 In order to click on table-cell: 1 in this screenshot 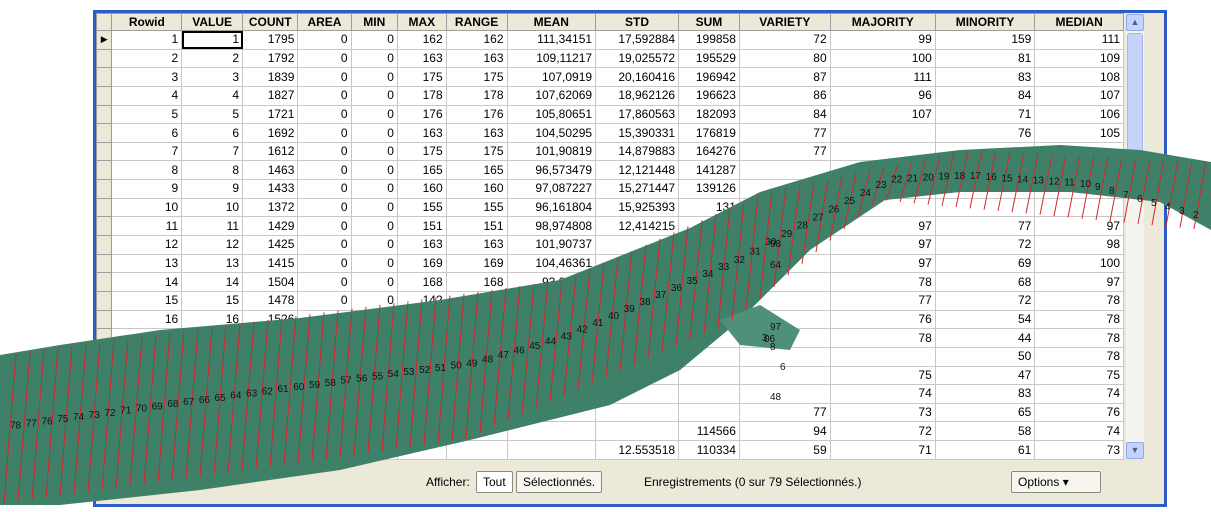, I will do `click(147, 40)`.